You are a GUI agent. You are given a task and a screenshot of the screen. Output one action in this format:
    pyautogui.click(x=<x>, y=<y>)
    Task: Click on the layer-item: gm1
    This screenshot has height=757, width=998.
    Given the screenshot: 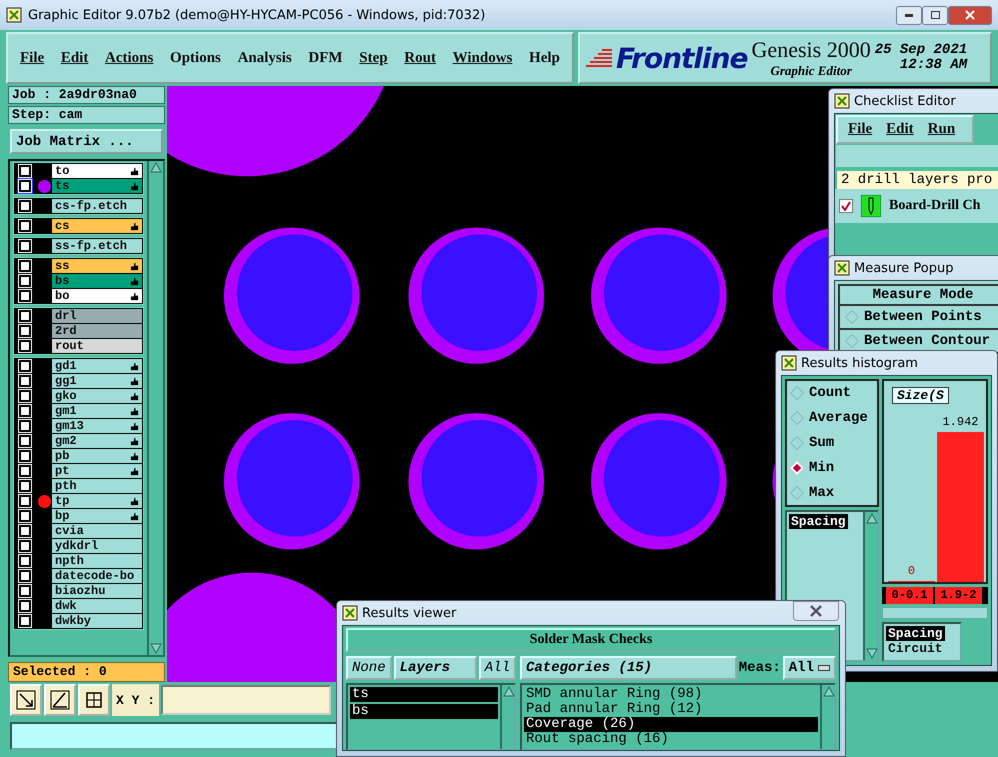 What is the action you would take?
    pyautogui.click(x=97, y=411)
    